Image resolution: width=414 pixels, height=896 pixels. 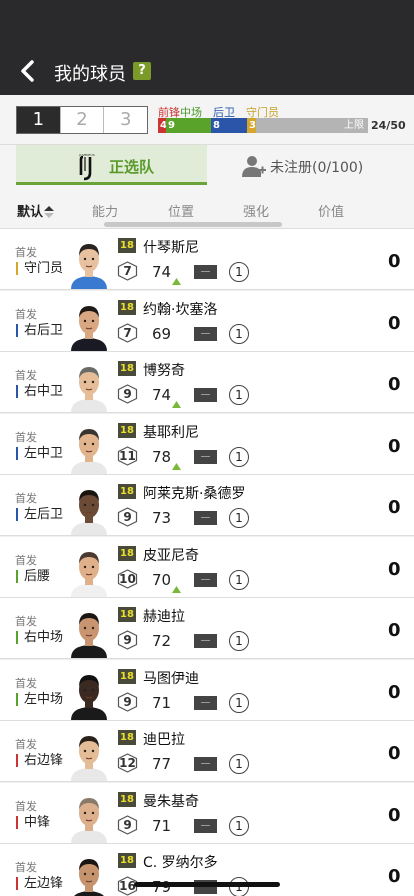 I want to click on level-hex-icon: 11, so click(x=127, y=455).